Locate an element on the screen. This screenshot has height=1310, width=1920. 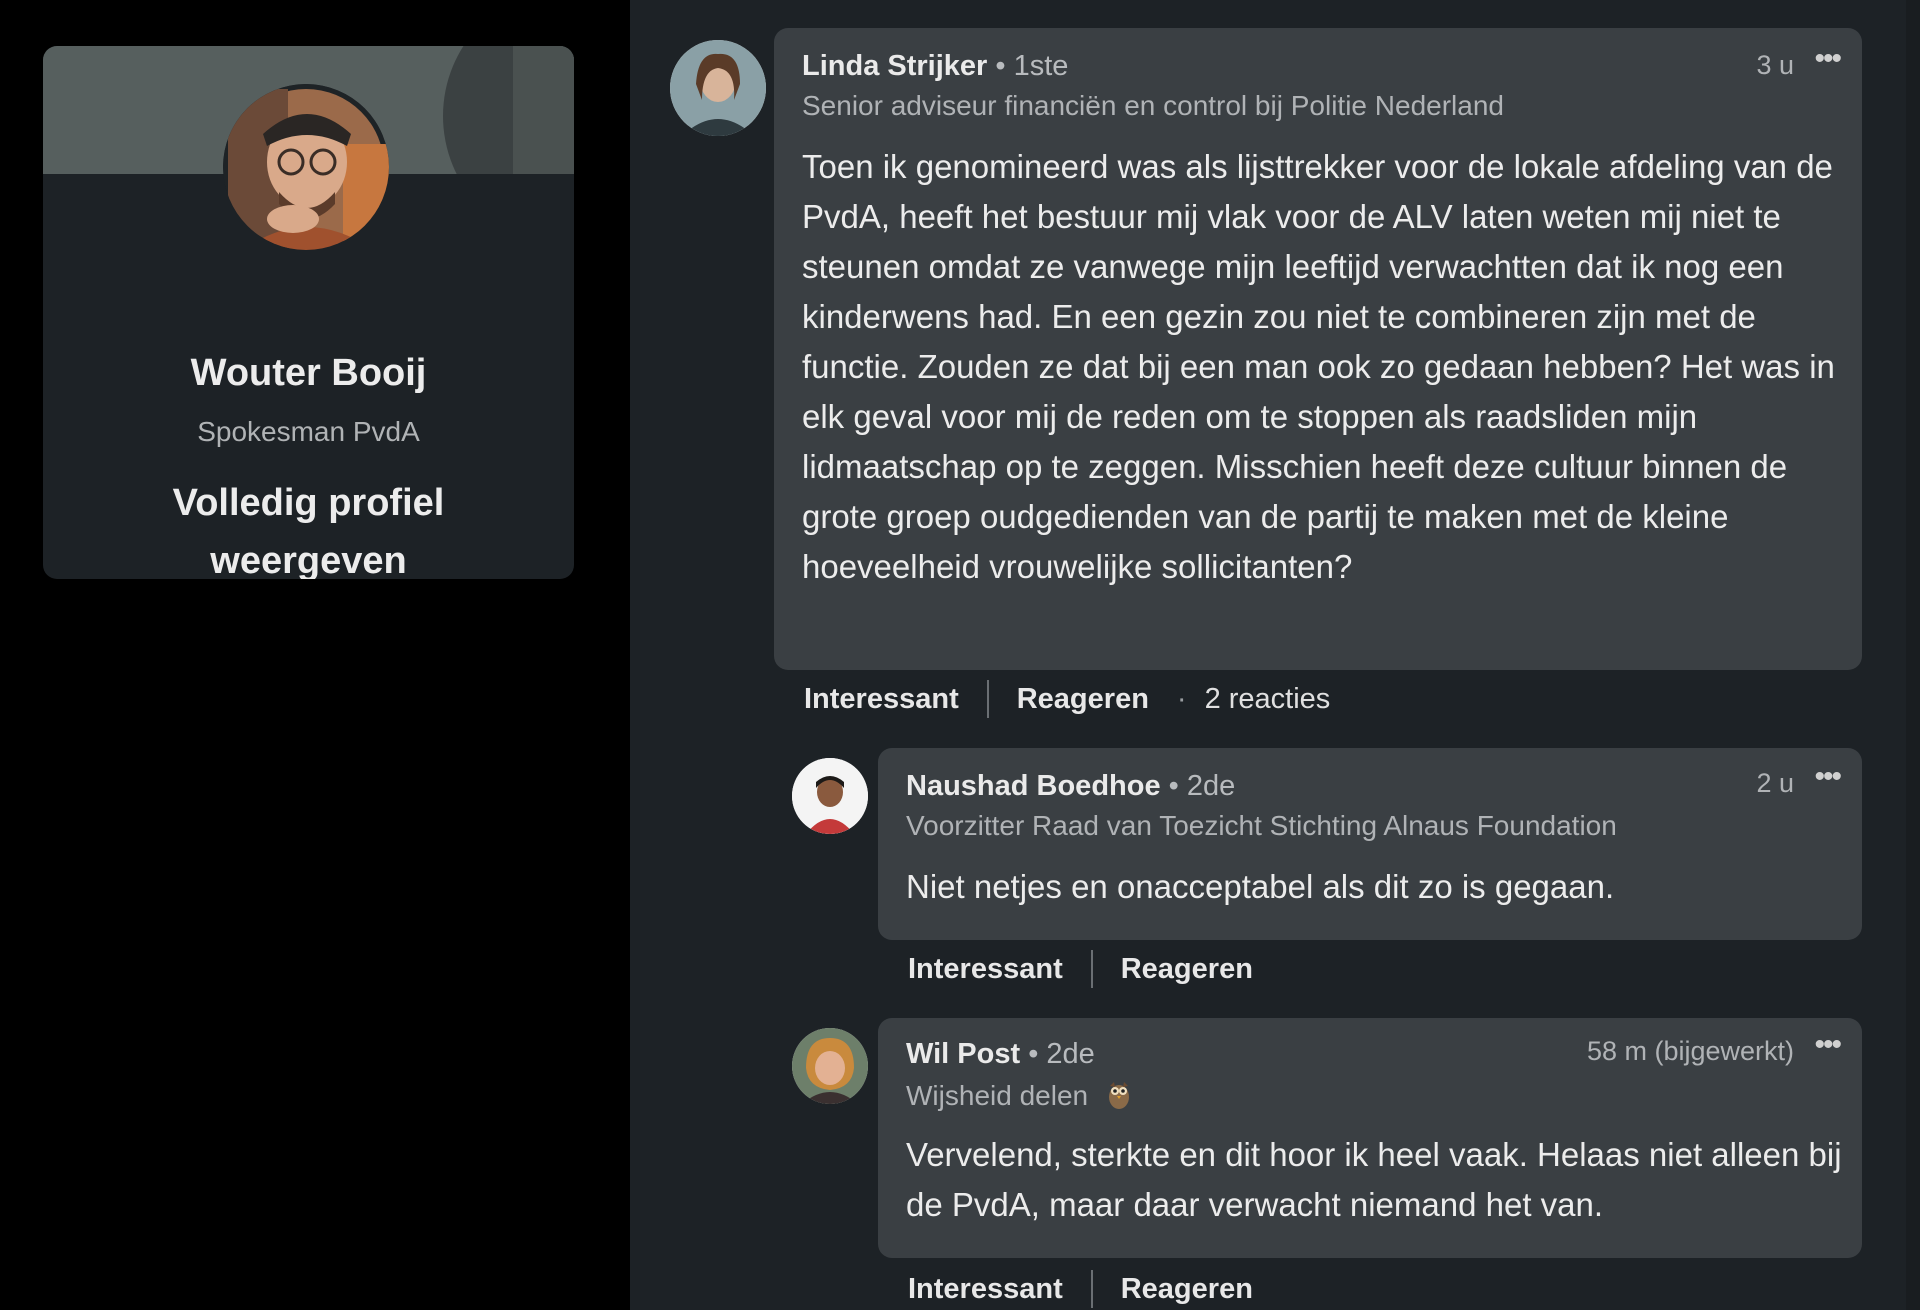
comment-author: Linda Strijker • 1ste is located at coordinates (935, 66).